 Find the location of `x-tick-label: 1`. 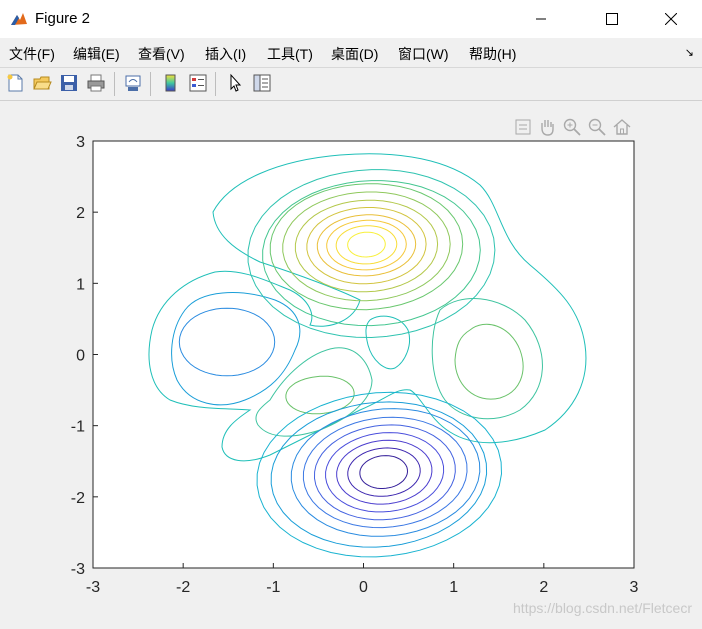

x-tick-label: 1 is located at coordinates (453, 587).